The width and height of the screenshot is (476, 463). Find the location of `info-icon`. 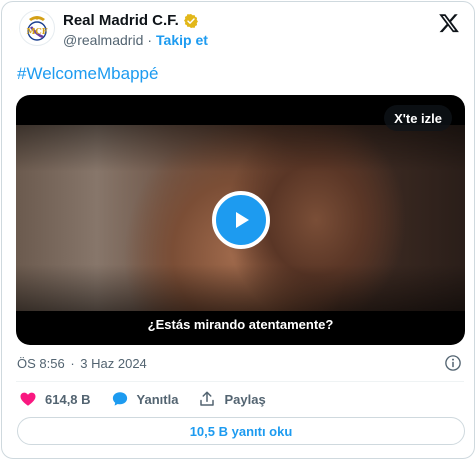

info-icon is located at coordinates (453, 363).